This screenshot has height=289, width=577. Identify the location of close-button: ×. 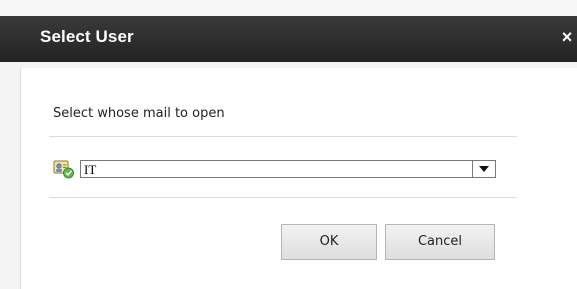
(567, 37).